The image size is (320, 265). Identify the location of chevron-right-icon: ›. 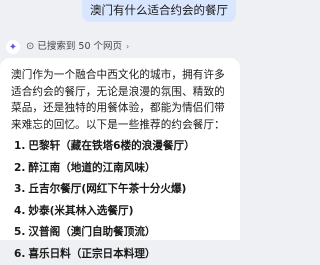
(127, 47).